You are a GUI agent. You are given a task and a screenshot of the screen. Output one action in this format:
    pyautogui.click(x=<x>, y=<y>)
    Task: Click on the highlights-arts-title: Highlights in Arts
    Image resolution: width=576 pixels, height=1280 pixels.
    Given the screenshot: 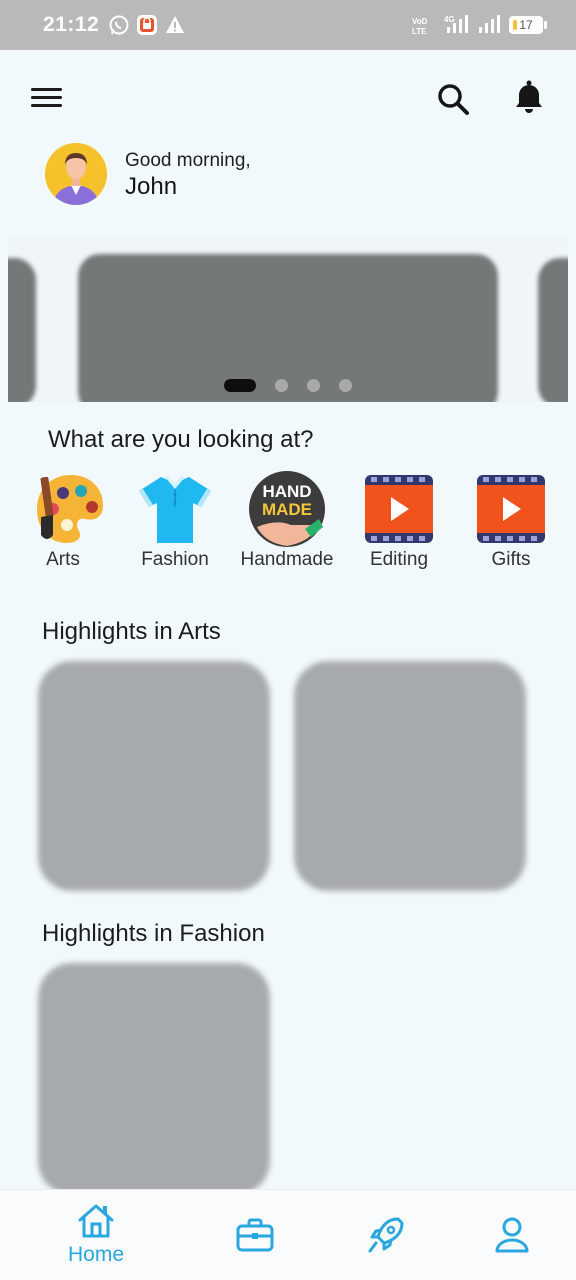 What is the action you would take?
    pyautogui.click(x=131, y=631)
    